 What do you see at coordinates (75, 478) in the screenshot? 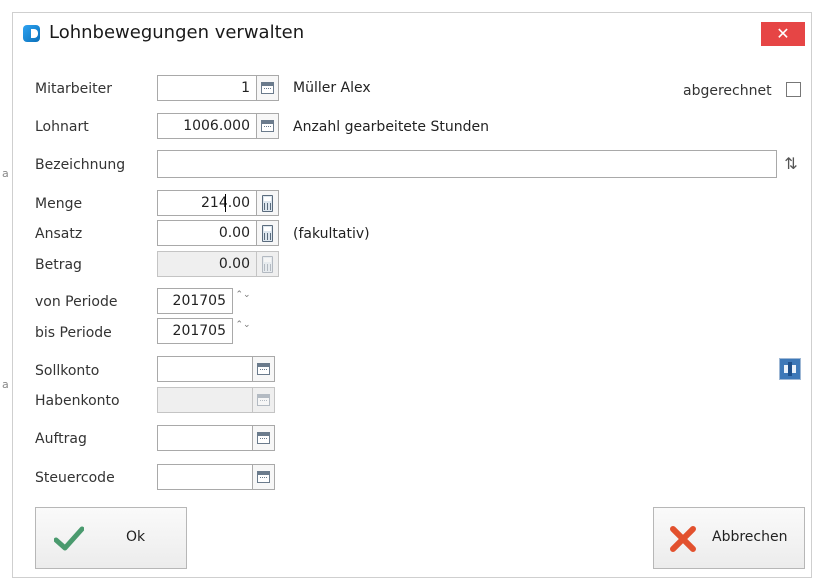
I see `steuercode-label: Steuercode` at bounding box center [75, 478].